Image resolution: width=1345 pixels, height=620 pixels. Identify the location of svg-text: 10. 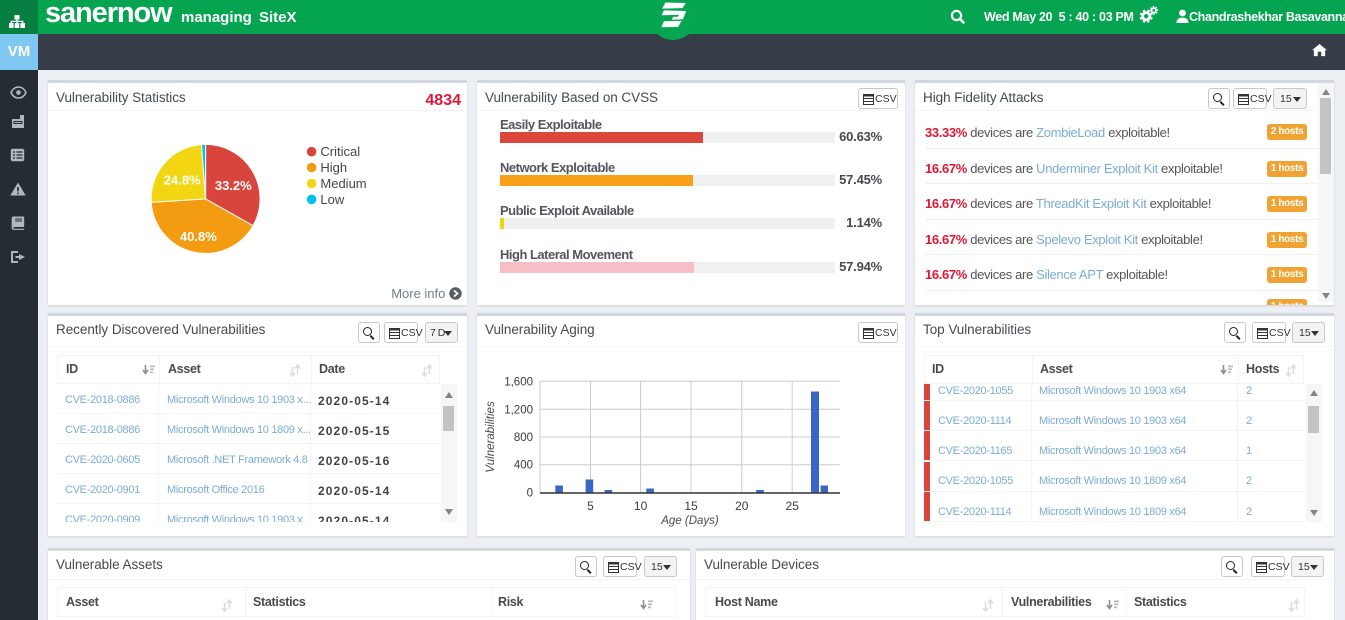
(641, 506).